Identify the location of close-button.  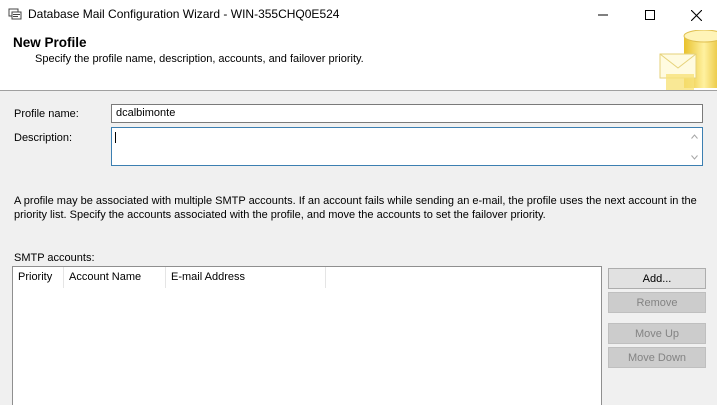
(695, 15).